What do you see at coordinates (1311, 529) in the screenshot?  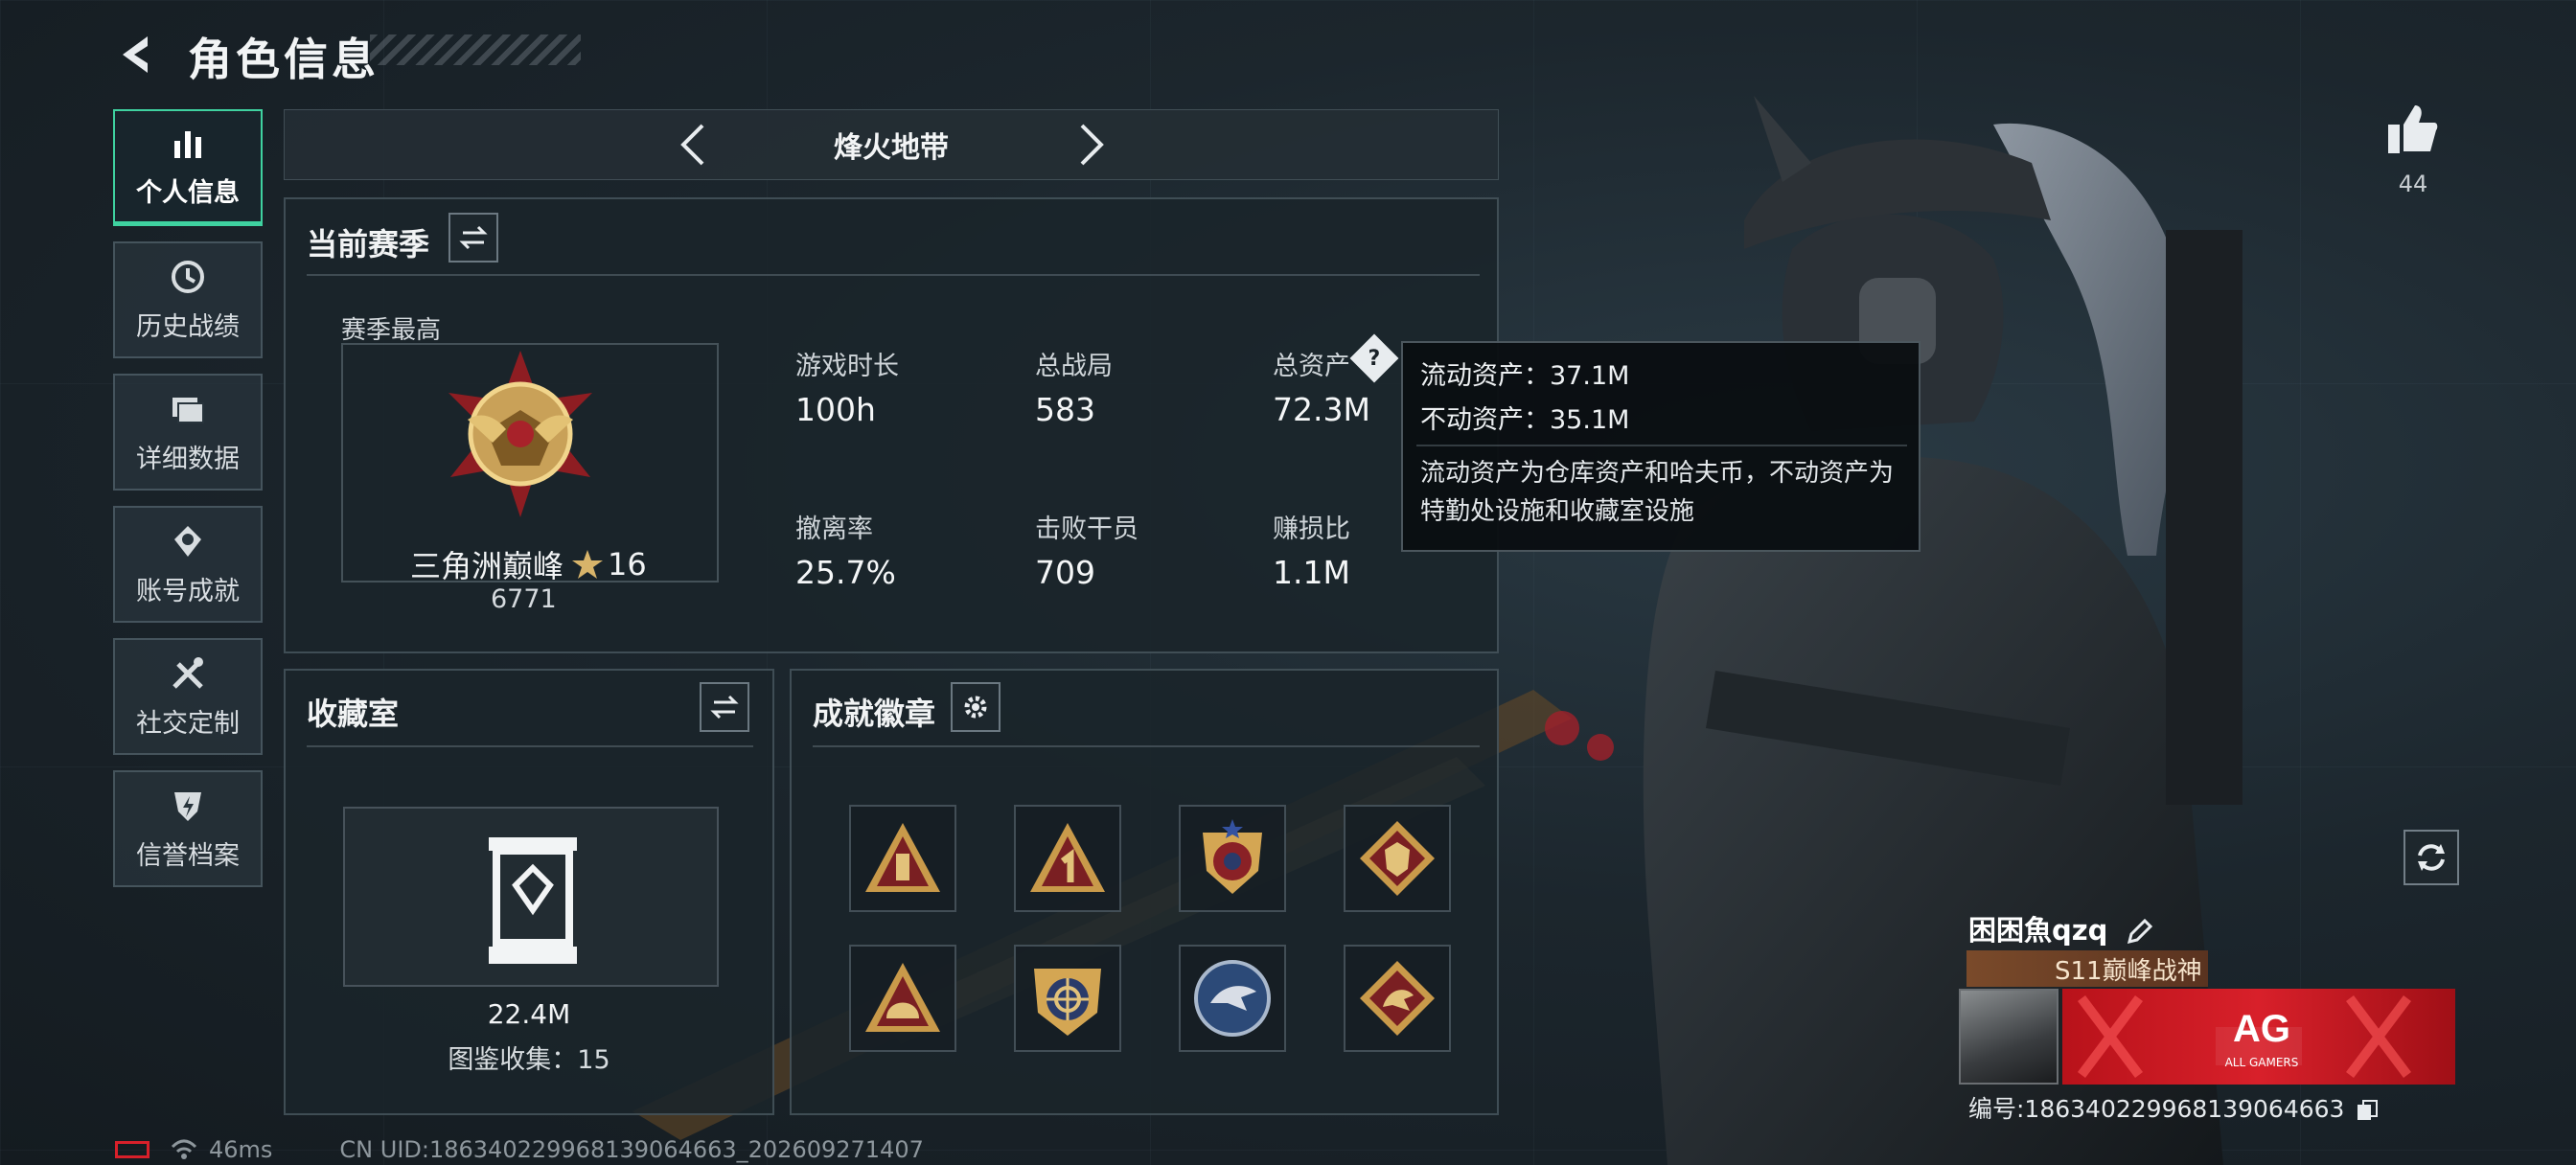 I see `stat-label-profit-ratio: 赚损比` at bounding box center [1311, 529].